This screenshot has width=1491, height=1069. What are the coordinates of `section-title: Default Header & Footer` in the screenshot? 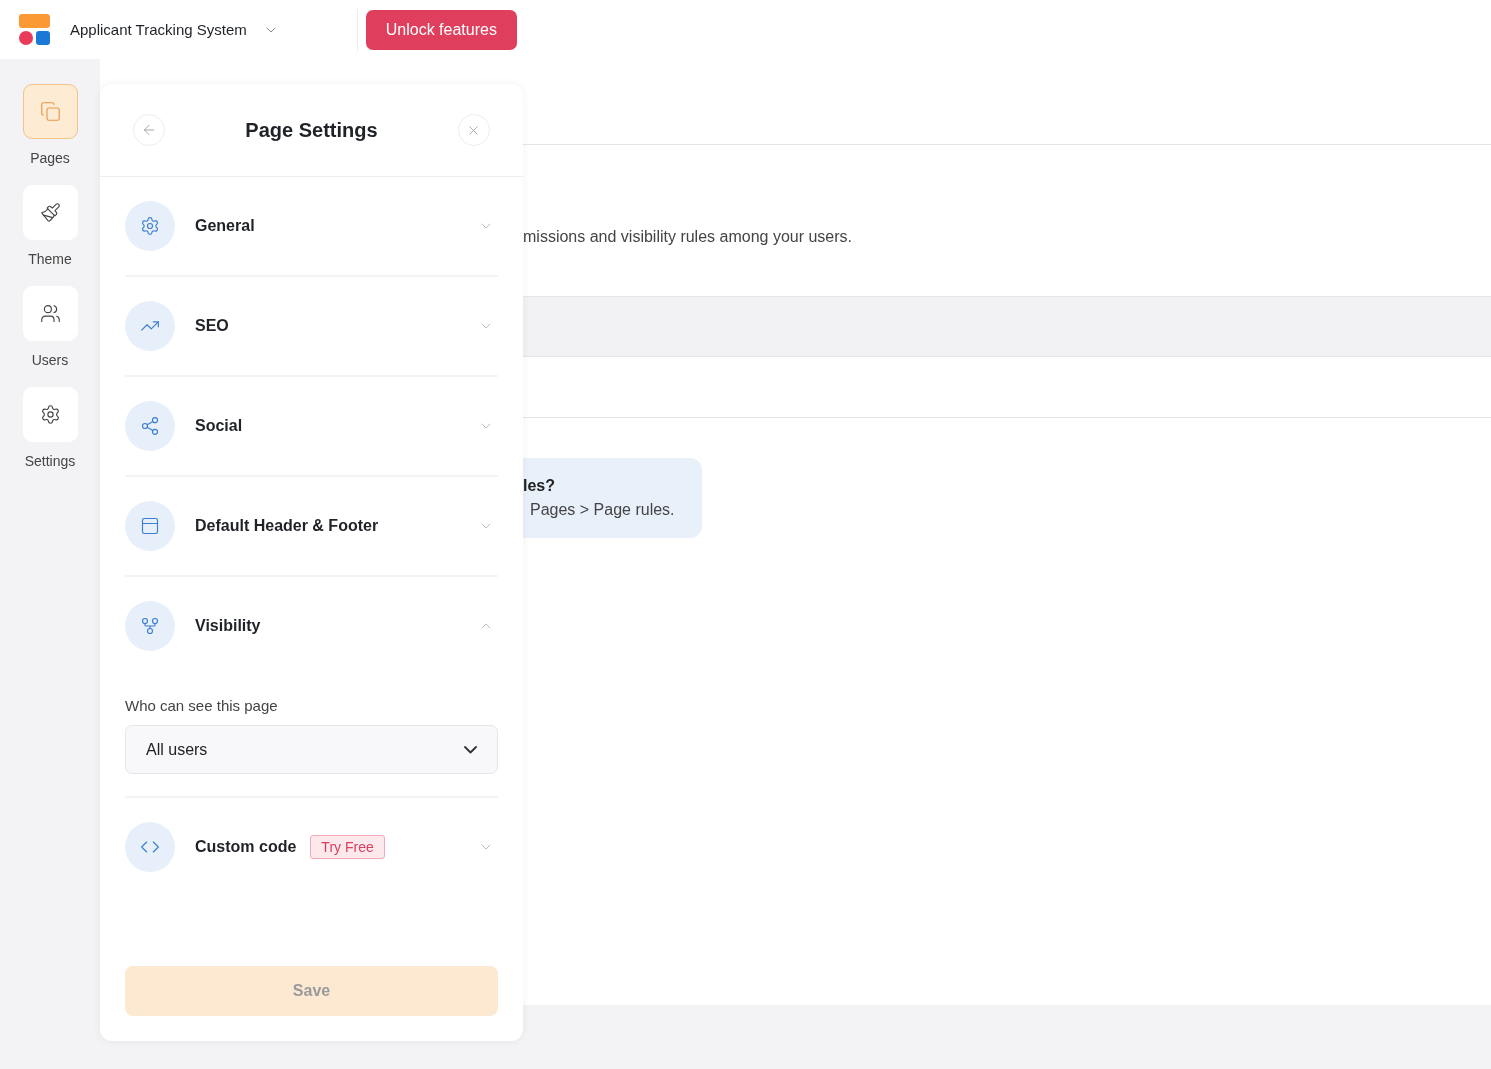 It's located at (287, 526).